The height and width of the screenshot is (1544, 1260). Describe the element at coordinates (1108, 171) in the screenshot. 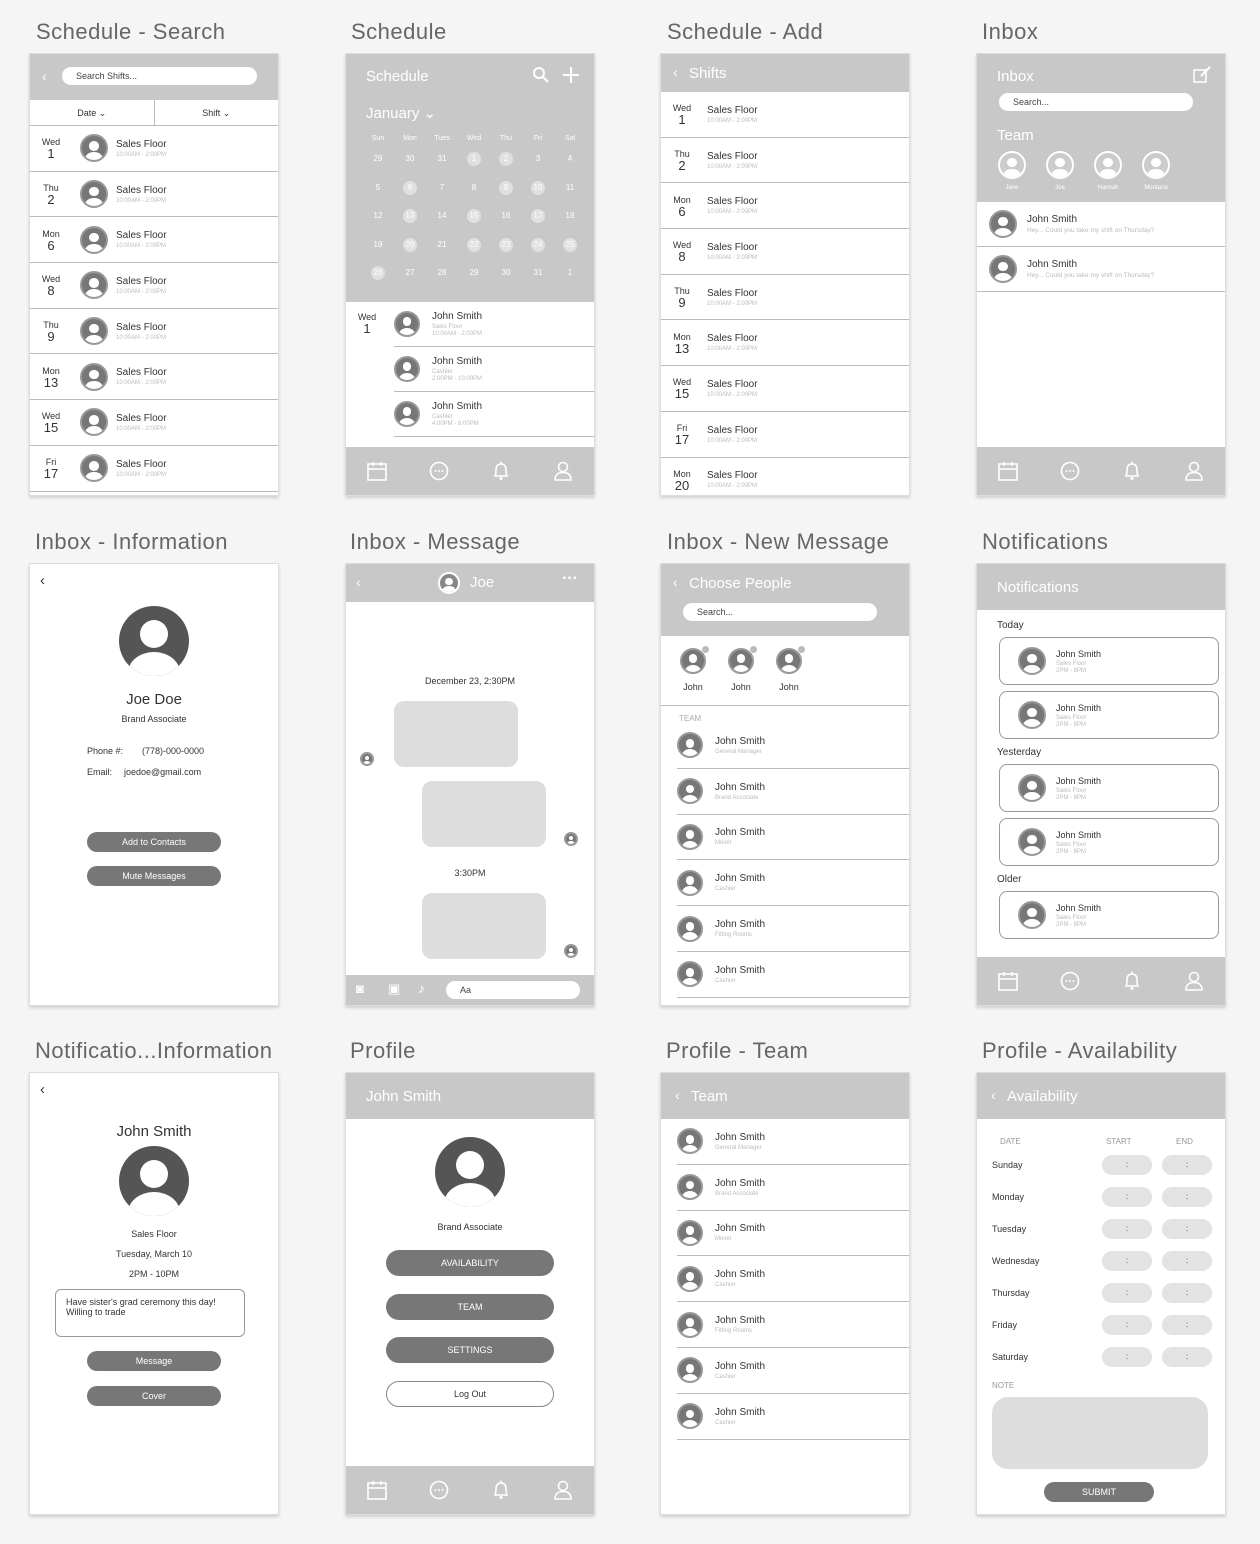

I see `team-member: Hannah` at that location.